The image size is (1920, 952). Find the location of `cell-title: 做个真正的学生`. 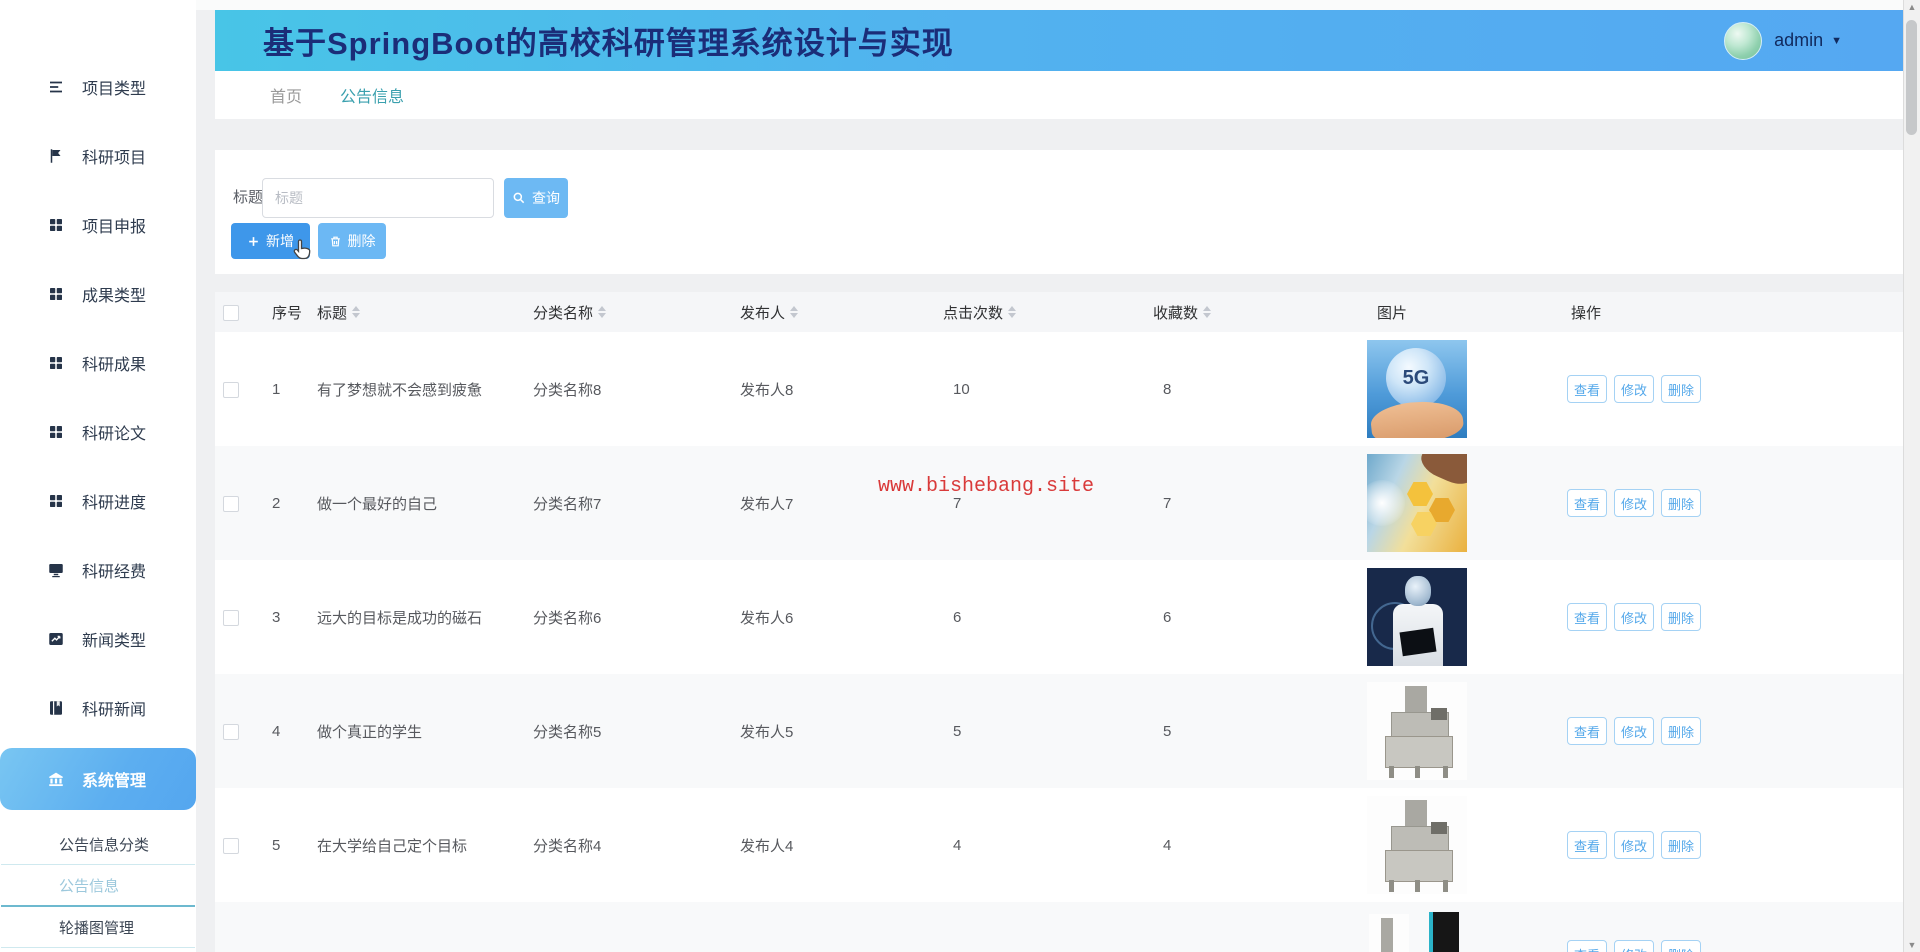

cell-title: 做个真正的学生 is located at coordinates (370, 732).